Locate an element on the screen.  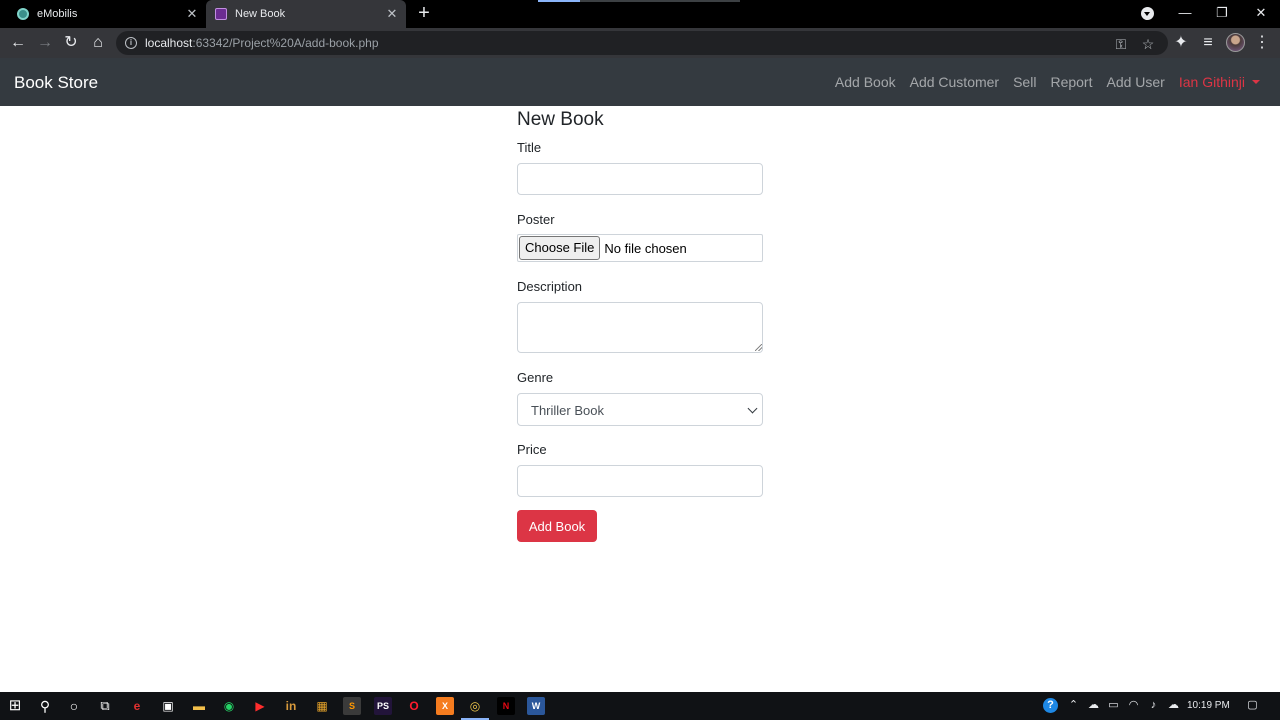
title-label: Title is located at coordinates (529, 147).